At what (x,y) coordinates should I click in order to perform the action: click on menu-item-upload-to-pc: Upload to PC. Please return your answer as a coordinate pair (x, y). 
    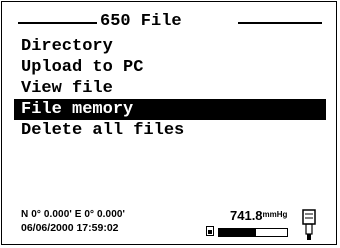
    Looking at the image, I should click on (170, 67).